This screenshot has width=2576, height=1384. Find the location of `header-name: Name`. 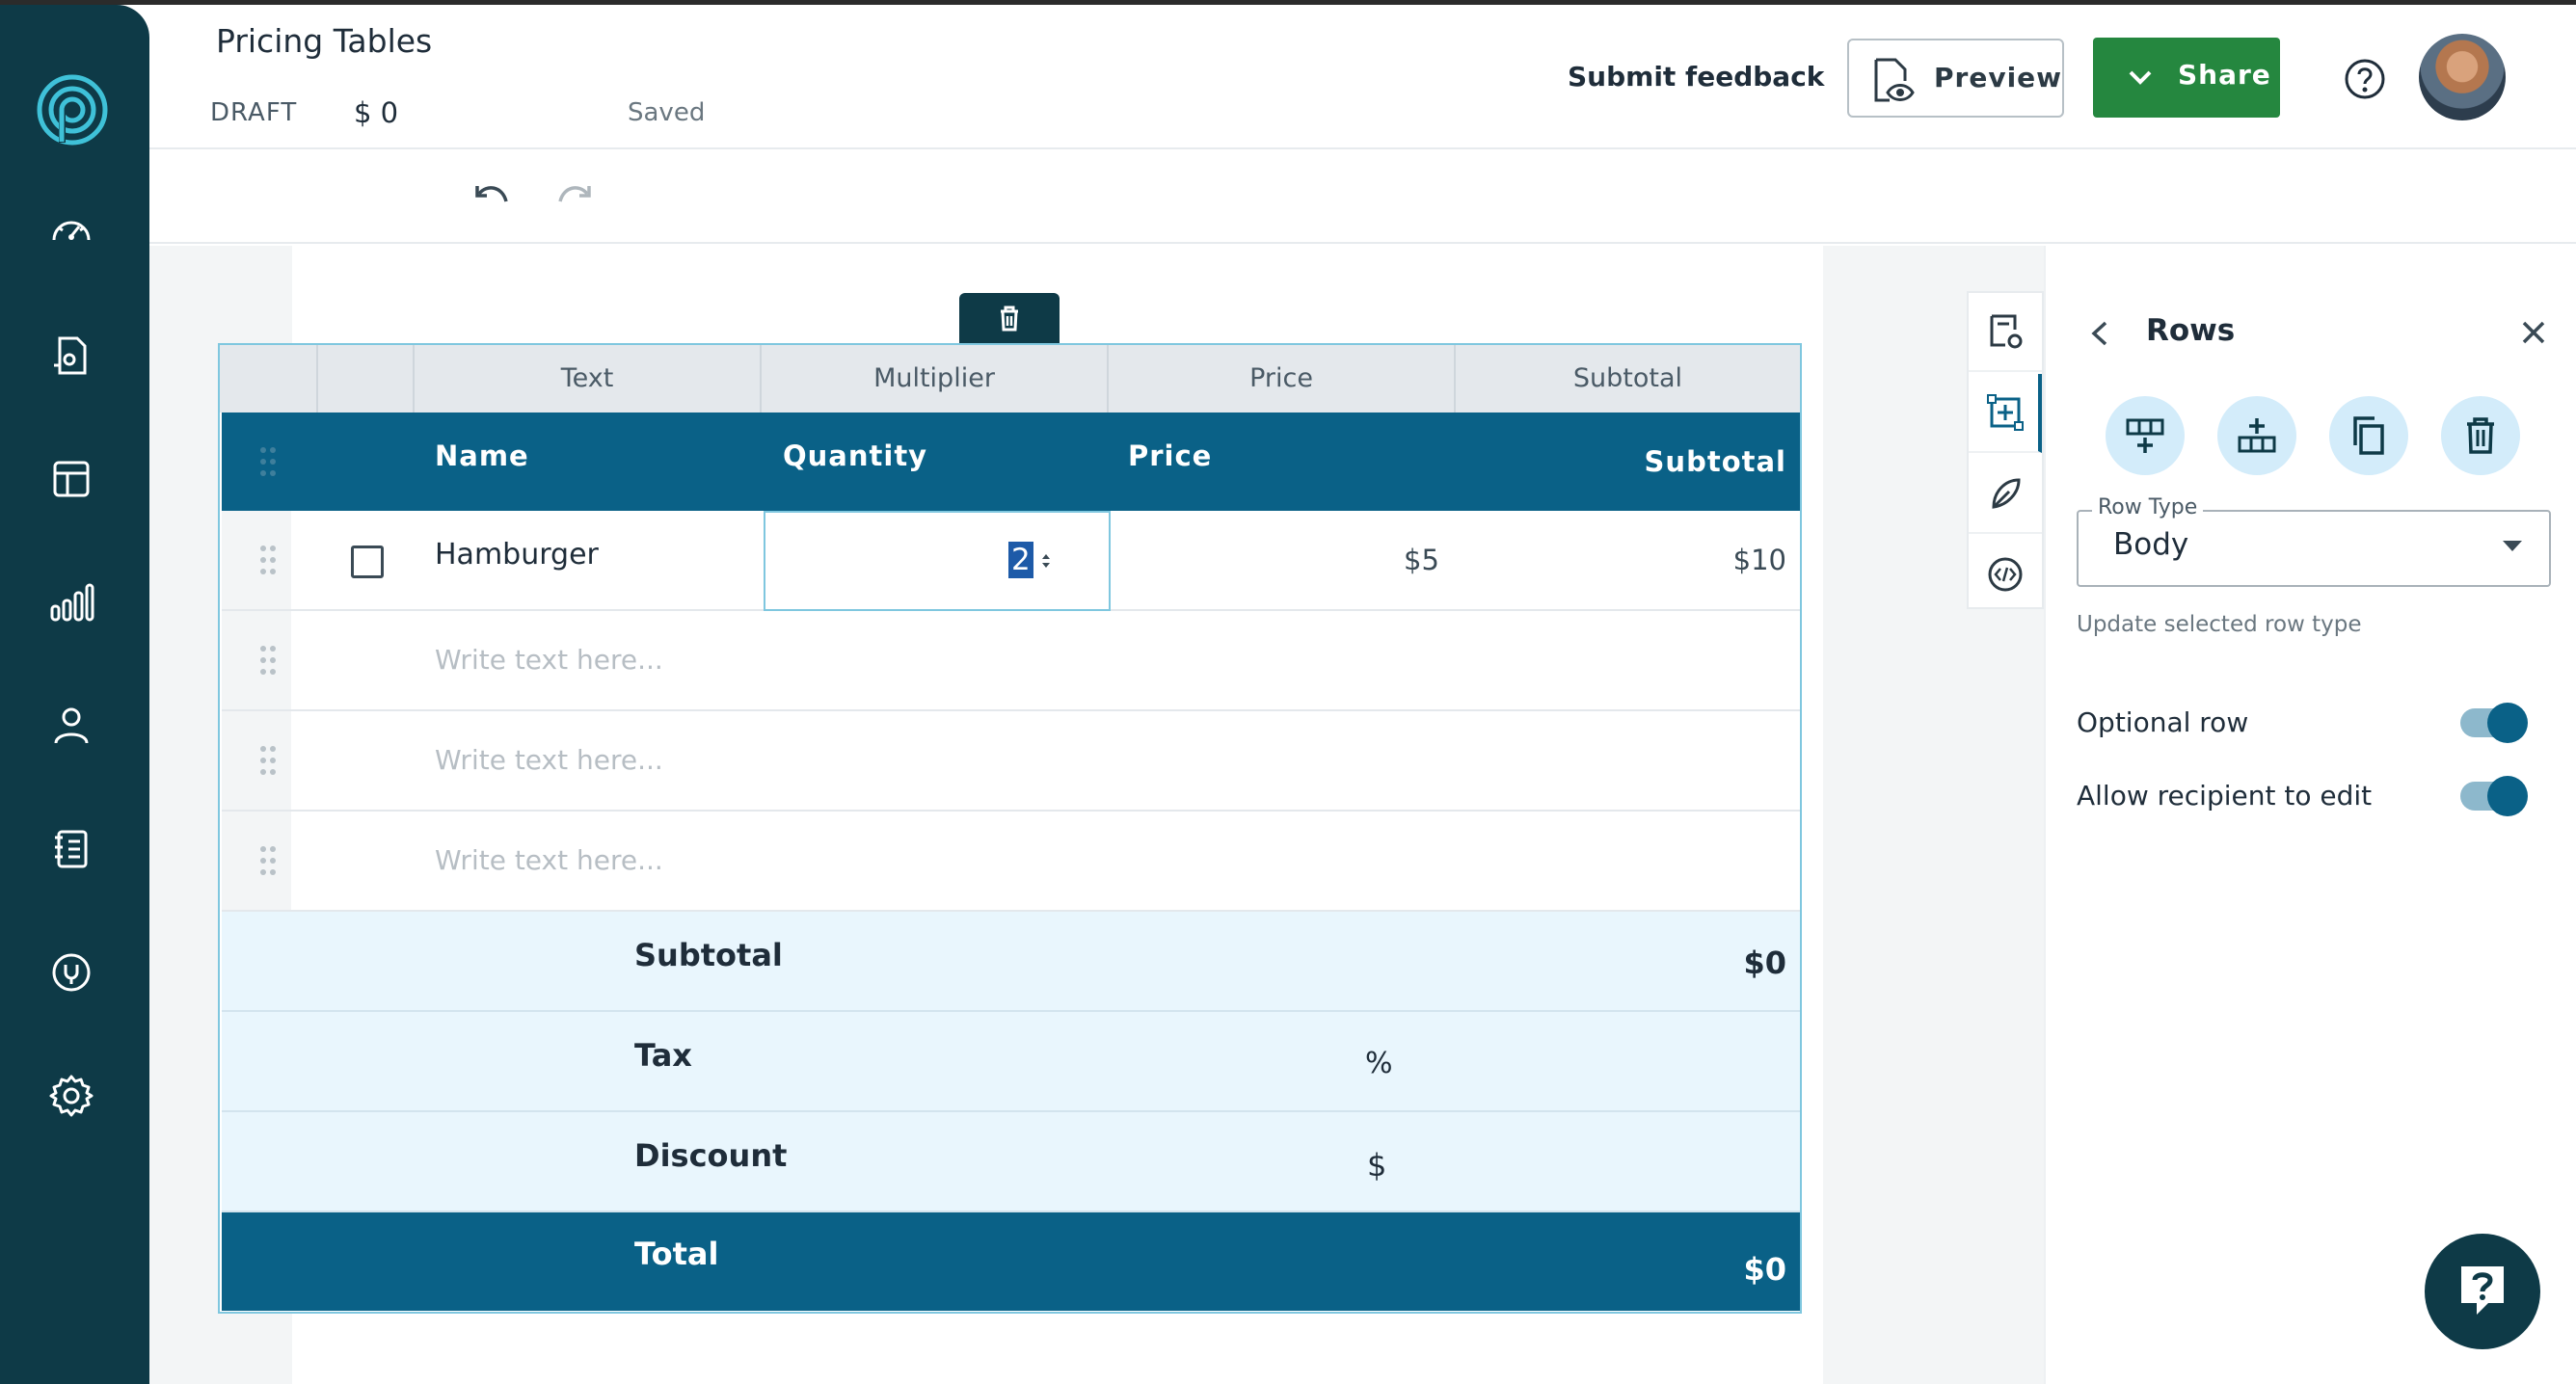

header-name: Name is located at coordinates (482, 455).